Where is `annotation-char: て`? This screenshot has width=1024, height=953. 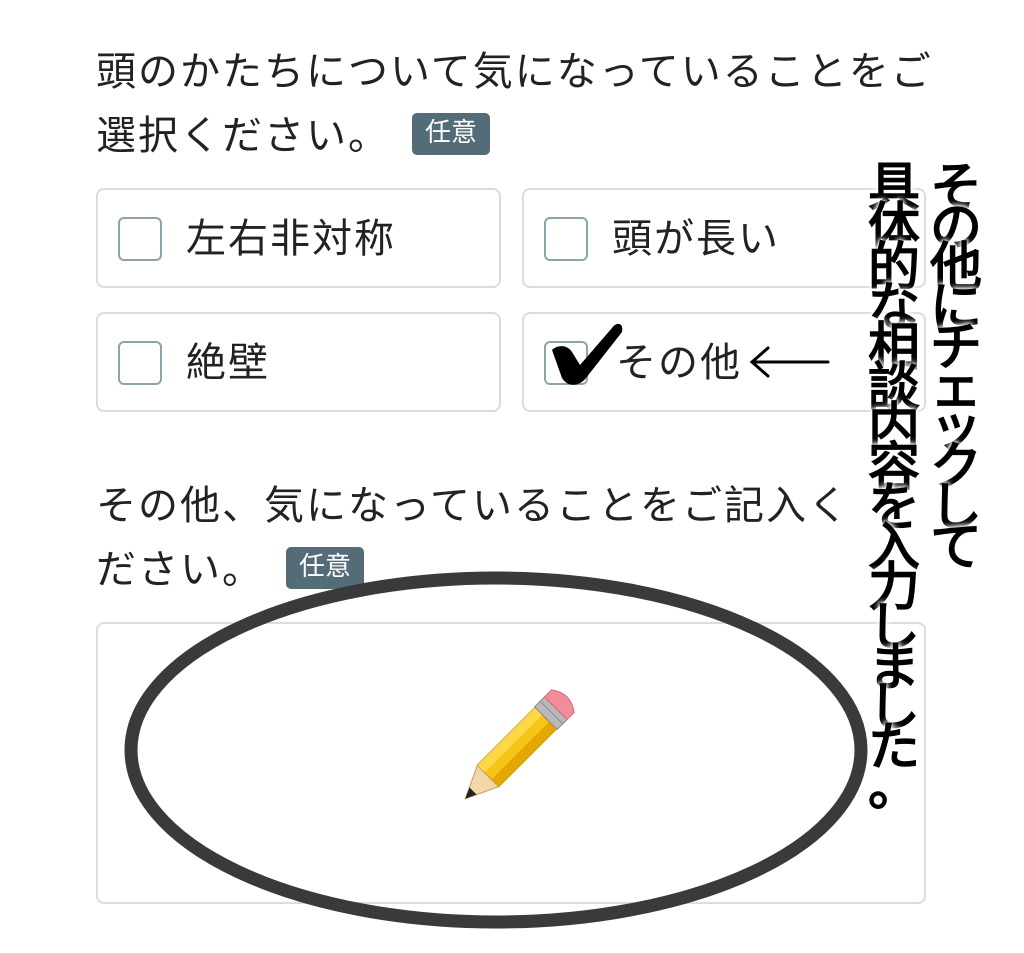
annotation-char: て is located at coordinates (955, 548).